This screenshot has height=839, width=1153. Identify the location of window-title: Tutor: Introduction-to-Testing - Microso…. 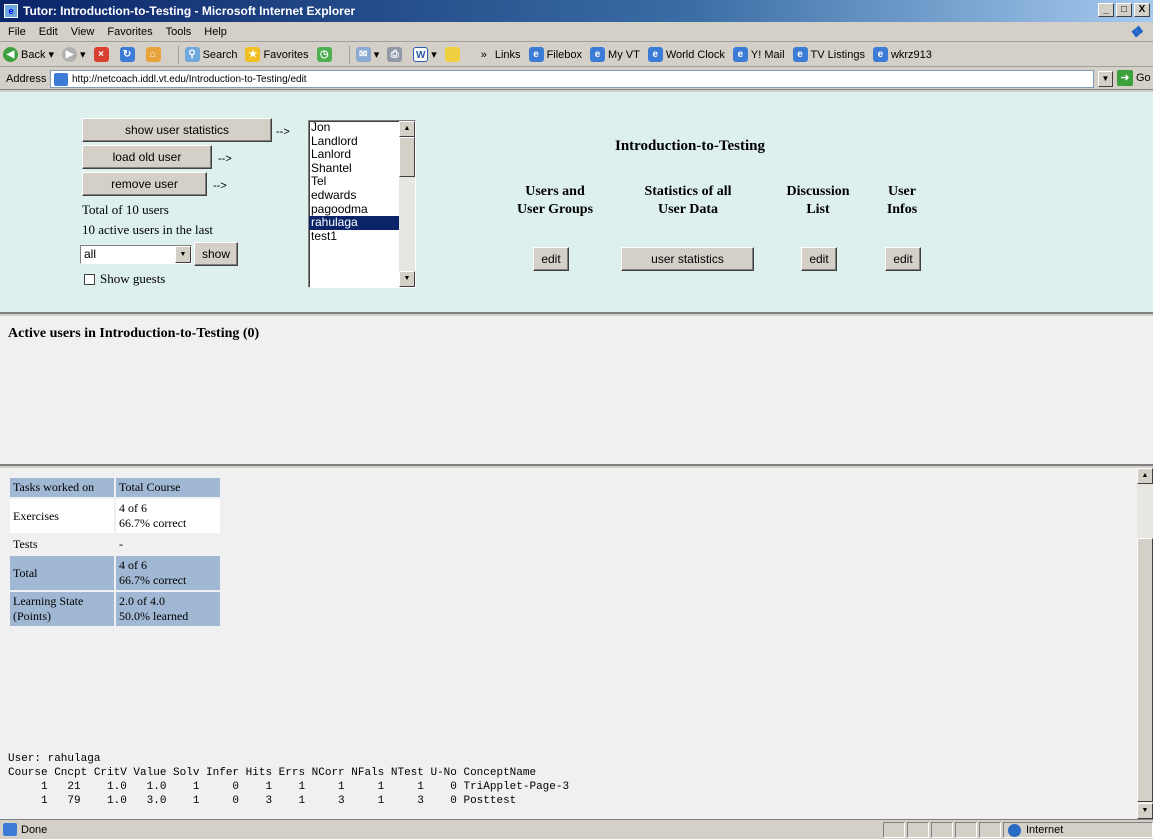
(189, 11).